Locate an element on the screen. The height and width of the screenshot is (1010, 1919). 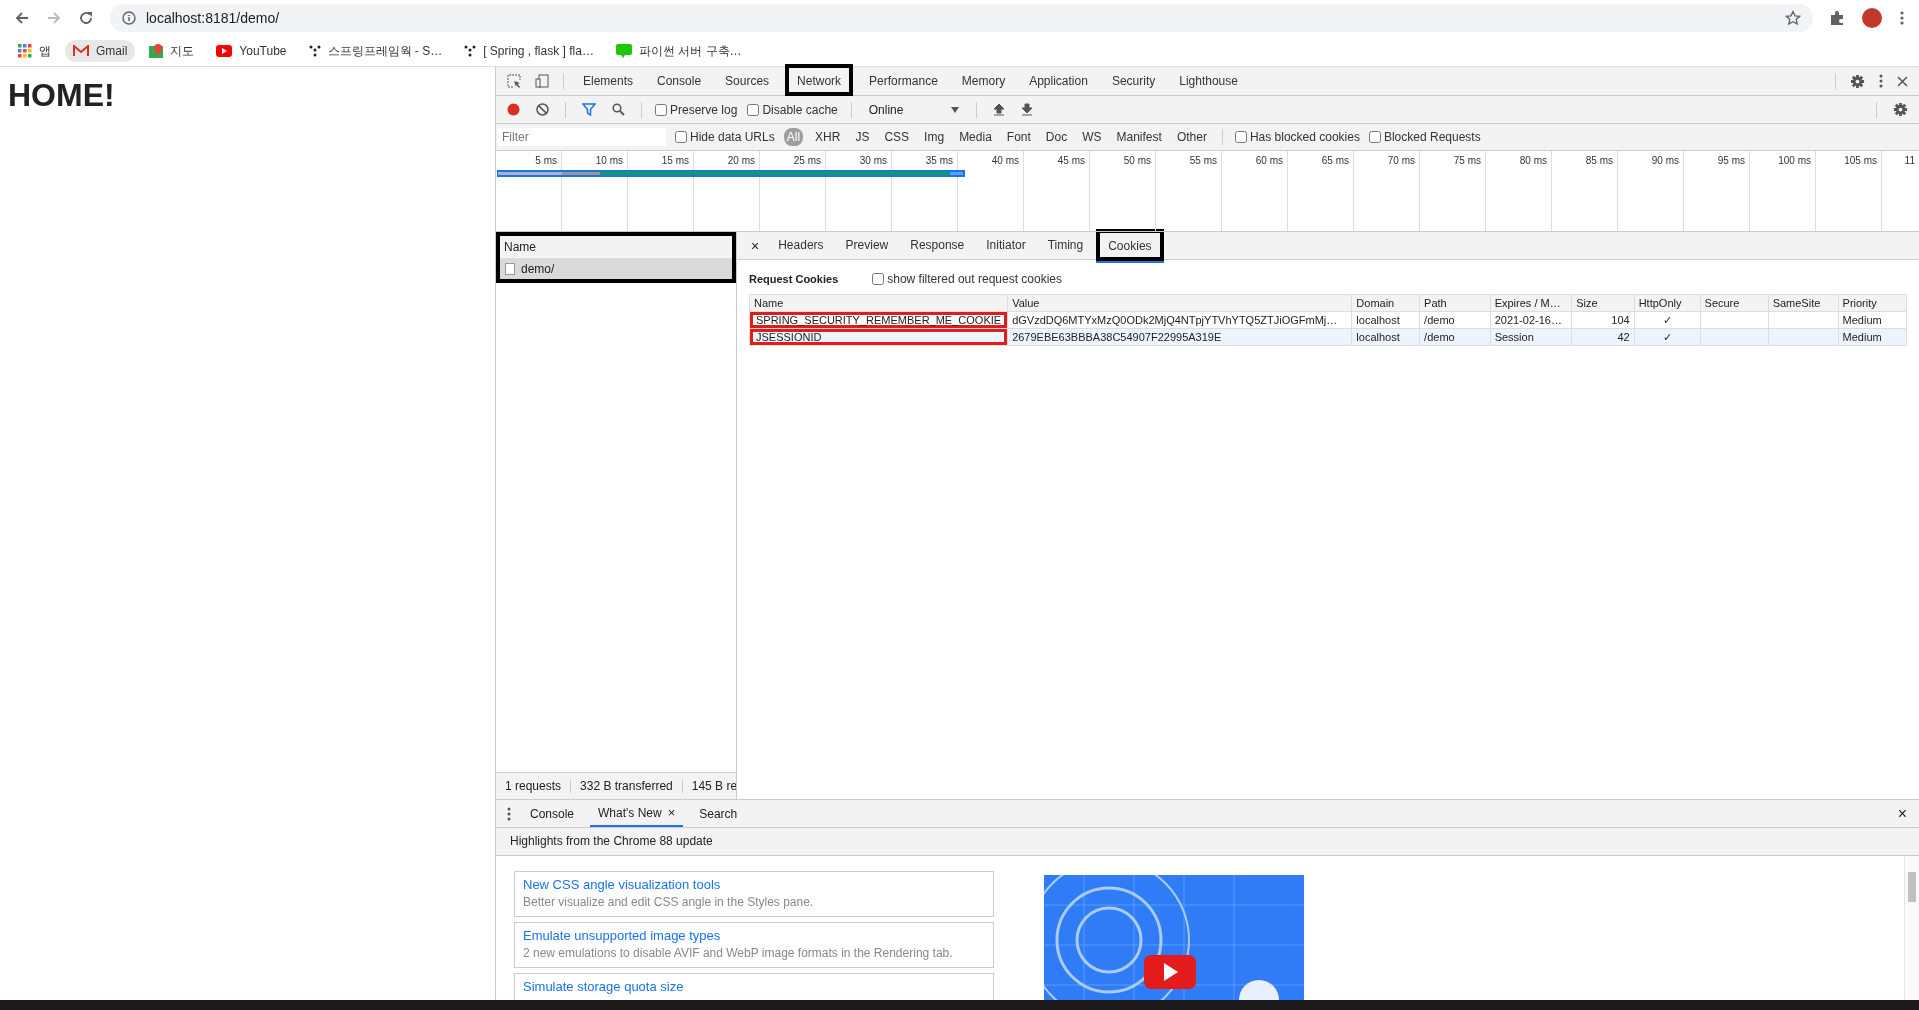
bookmark: YouTube is located at coordinates (251, 51).